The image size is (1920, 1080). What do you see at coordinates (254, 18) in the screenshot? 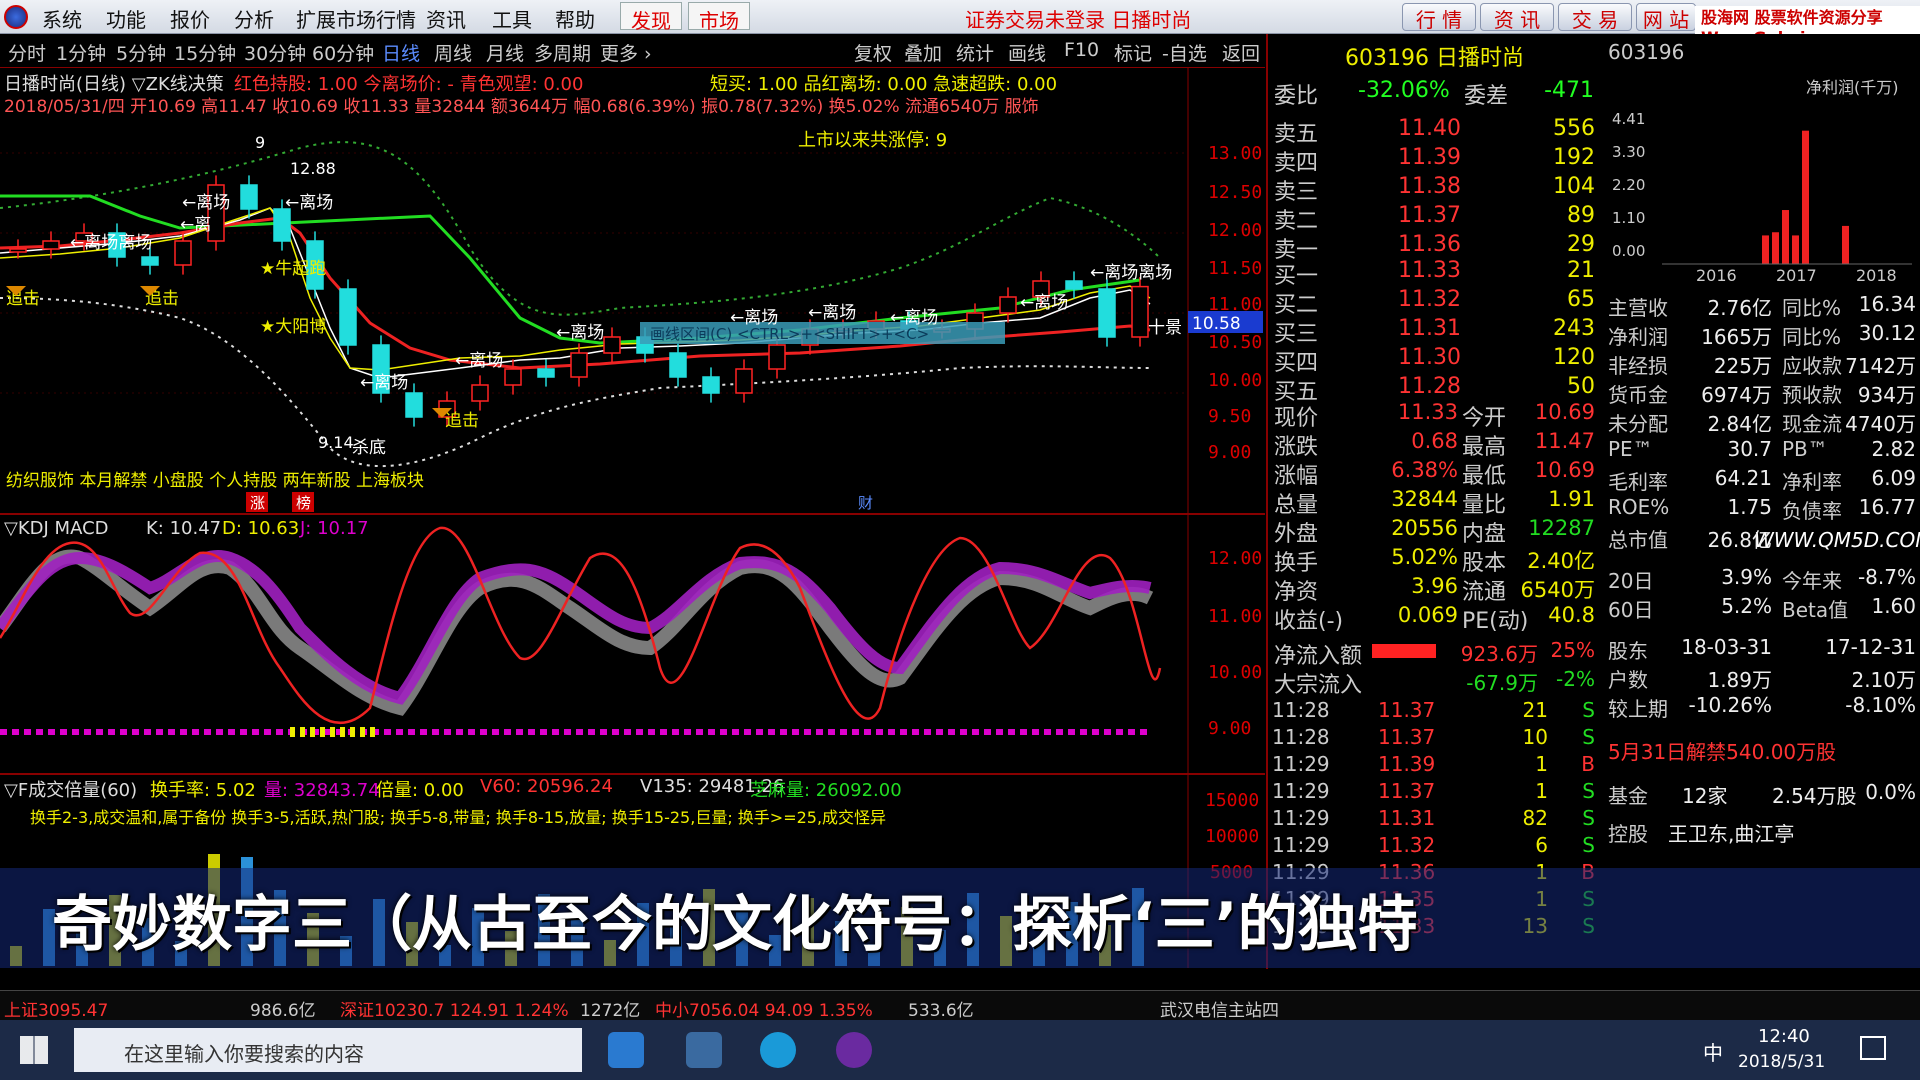
I see `menu-analysis: 分析` at bounding box center [254, 18].